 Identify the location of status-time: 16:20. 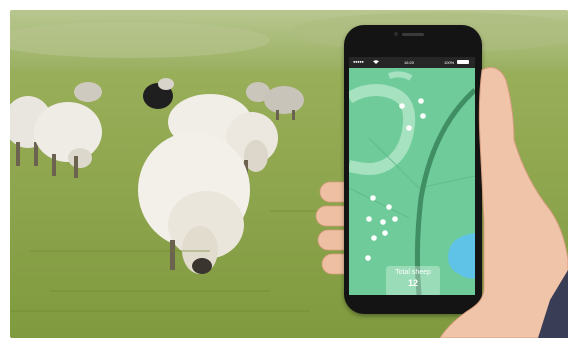
(409, 62).